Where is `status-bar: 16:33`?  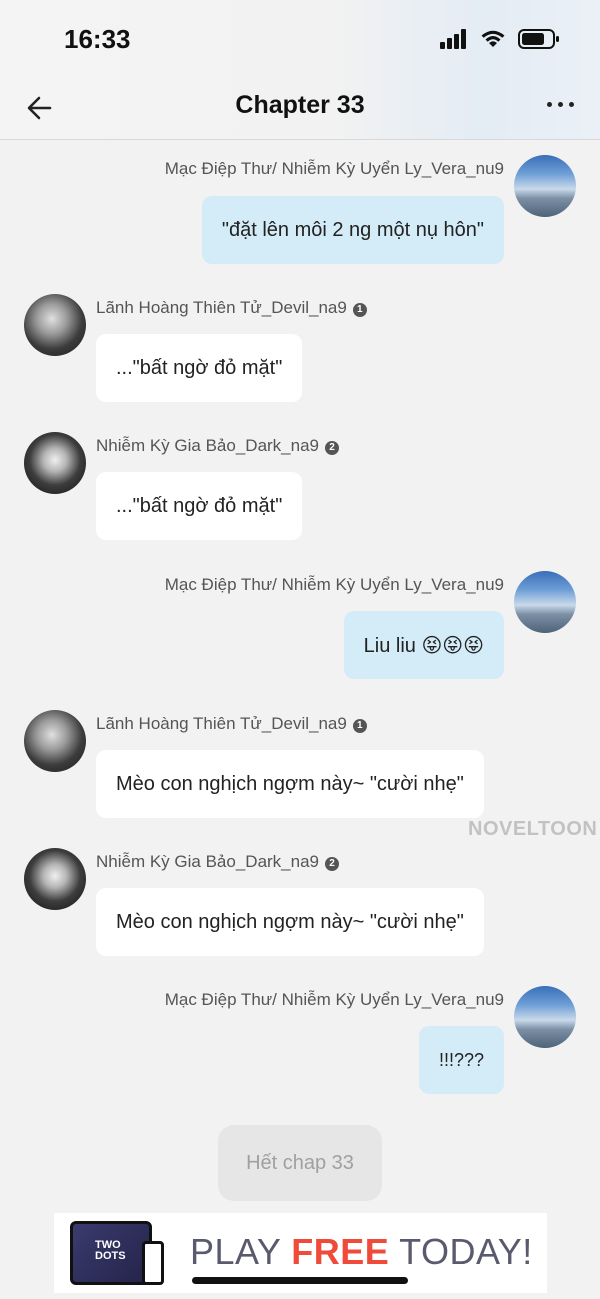 status-bar: 16:33 is located at coordinates (300, 39).